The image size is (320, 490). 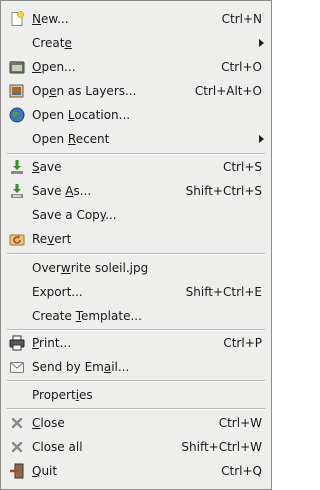 What do you see at coordinates (242, 343) in the screenshot?
I see `accel-print: Ctrl+P` at bounding box center [242, 343].